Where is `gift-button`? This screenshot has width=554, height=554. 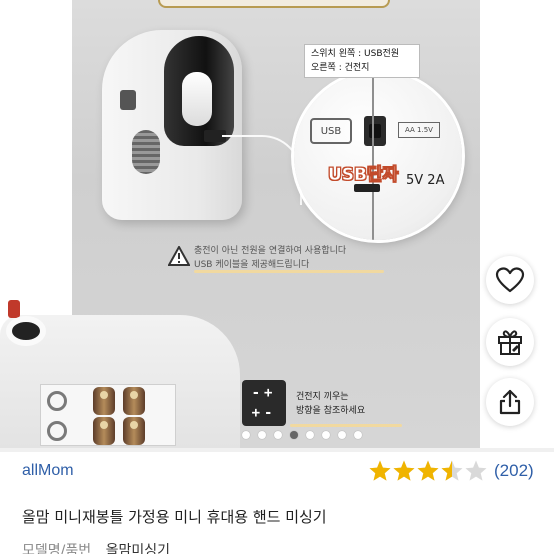 gift-button is located at coordinates (510, 342).